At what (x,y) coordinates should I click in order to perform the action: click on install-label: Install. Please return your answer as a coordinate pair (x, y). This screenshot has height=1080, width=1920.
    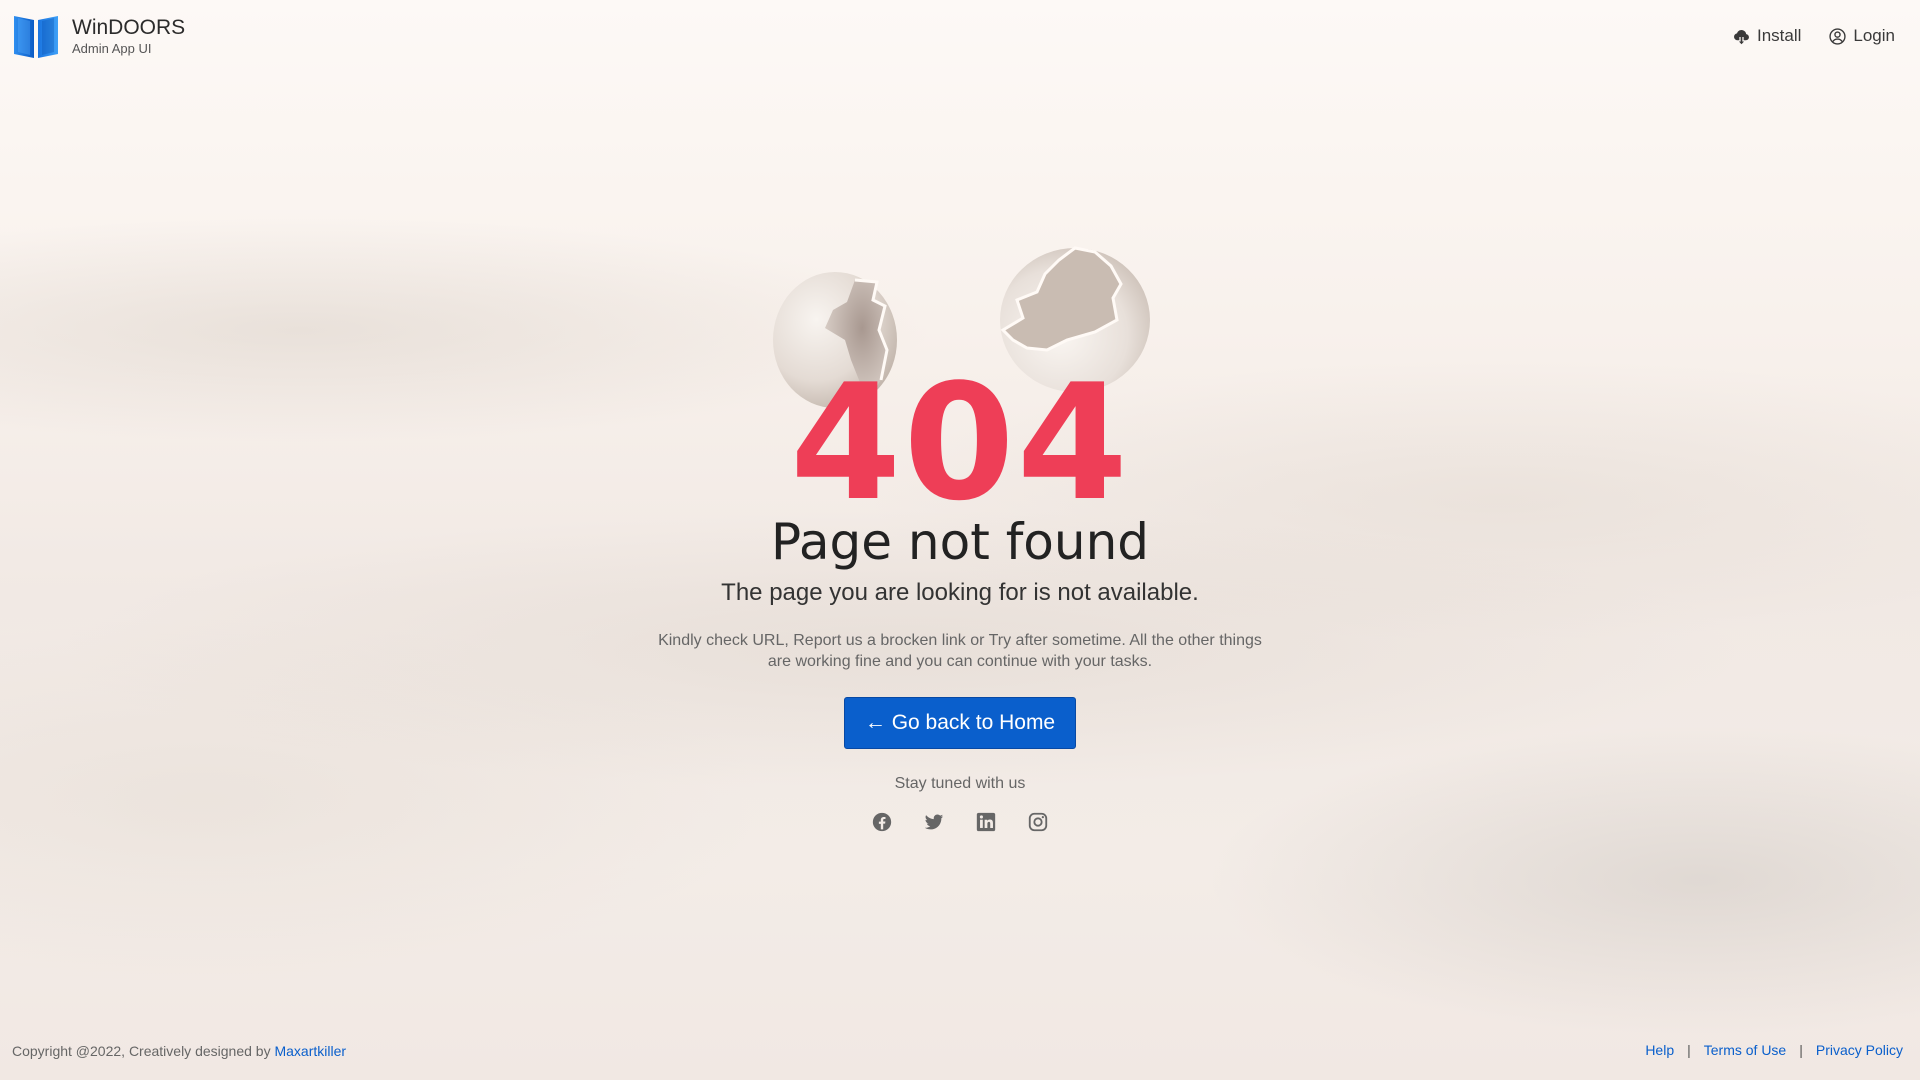
    Looking at the image, I should click on (1779, 35).